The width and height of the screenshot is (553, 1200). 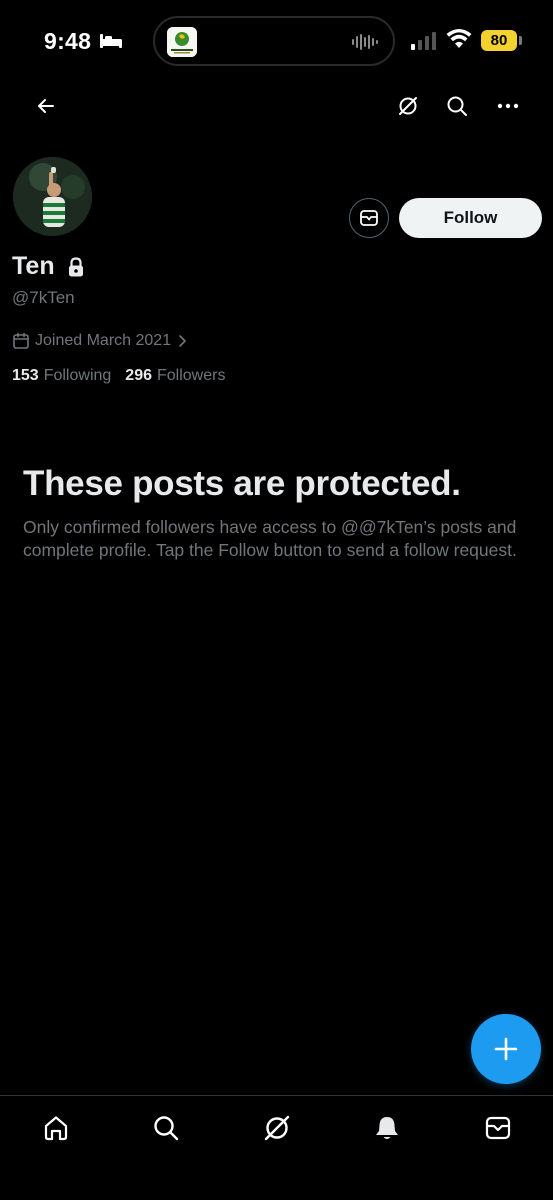 What do you see at coordinates (242, 483) in the screenshot?
I see `protected-title: These posts are protected.` at bounding box center [242, 483].